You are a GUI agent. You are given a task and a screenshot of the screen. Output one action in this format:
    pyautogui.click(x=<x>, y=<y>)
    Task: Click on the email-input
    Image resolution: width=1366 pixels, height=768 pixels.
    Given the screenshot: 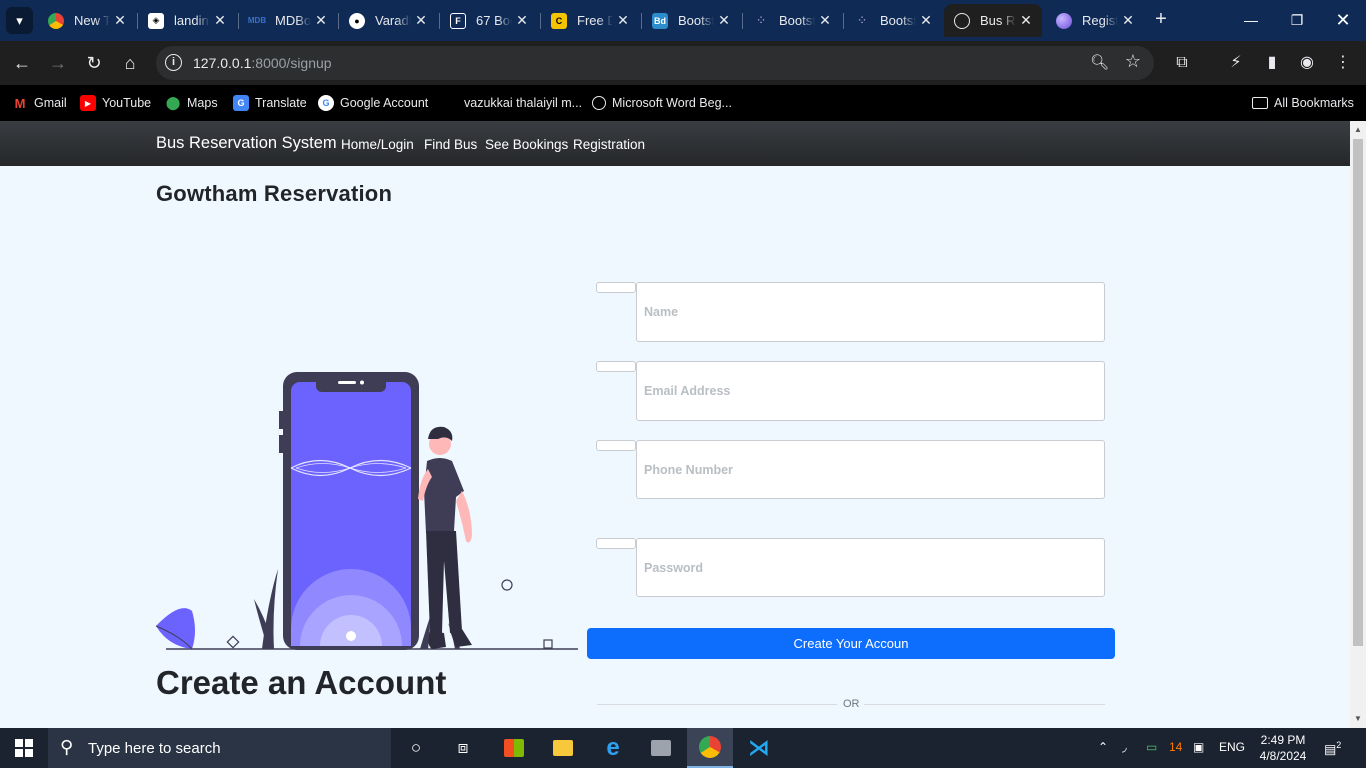 What is the action you would take?
    pyautogui.click(x=870, y=391)
    